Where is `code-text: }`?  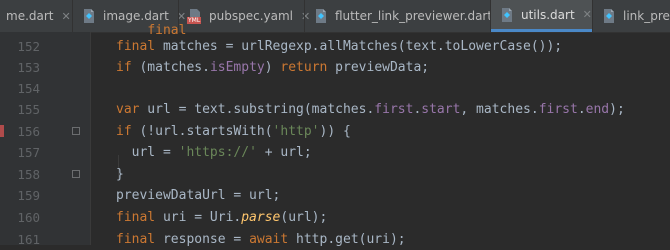
code-text: } is located at coordinates (120, 174).